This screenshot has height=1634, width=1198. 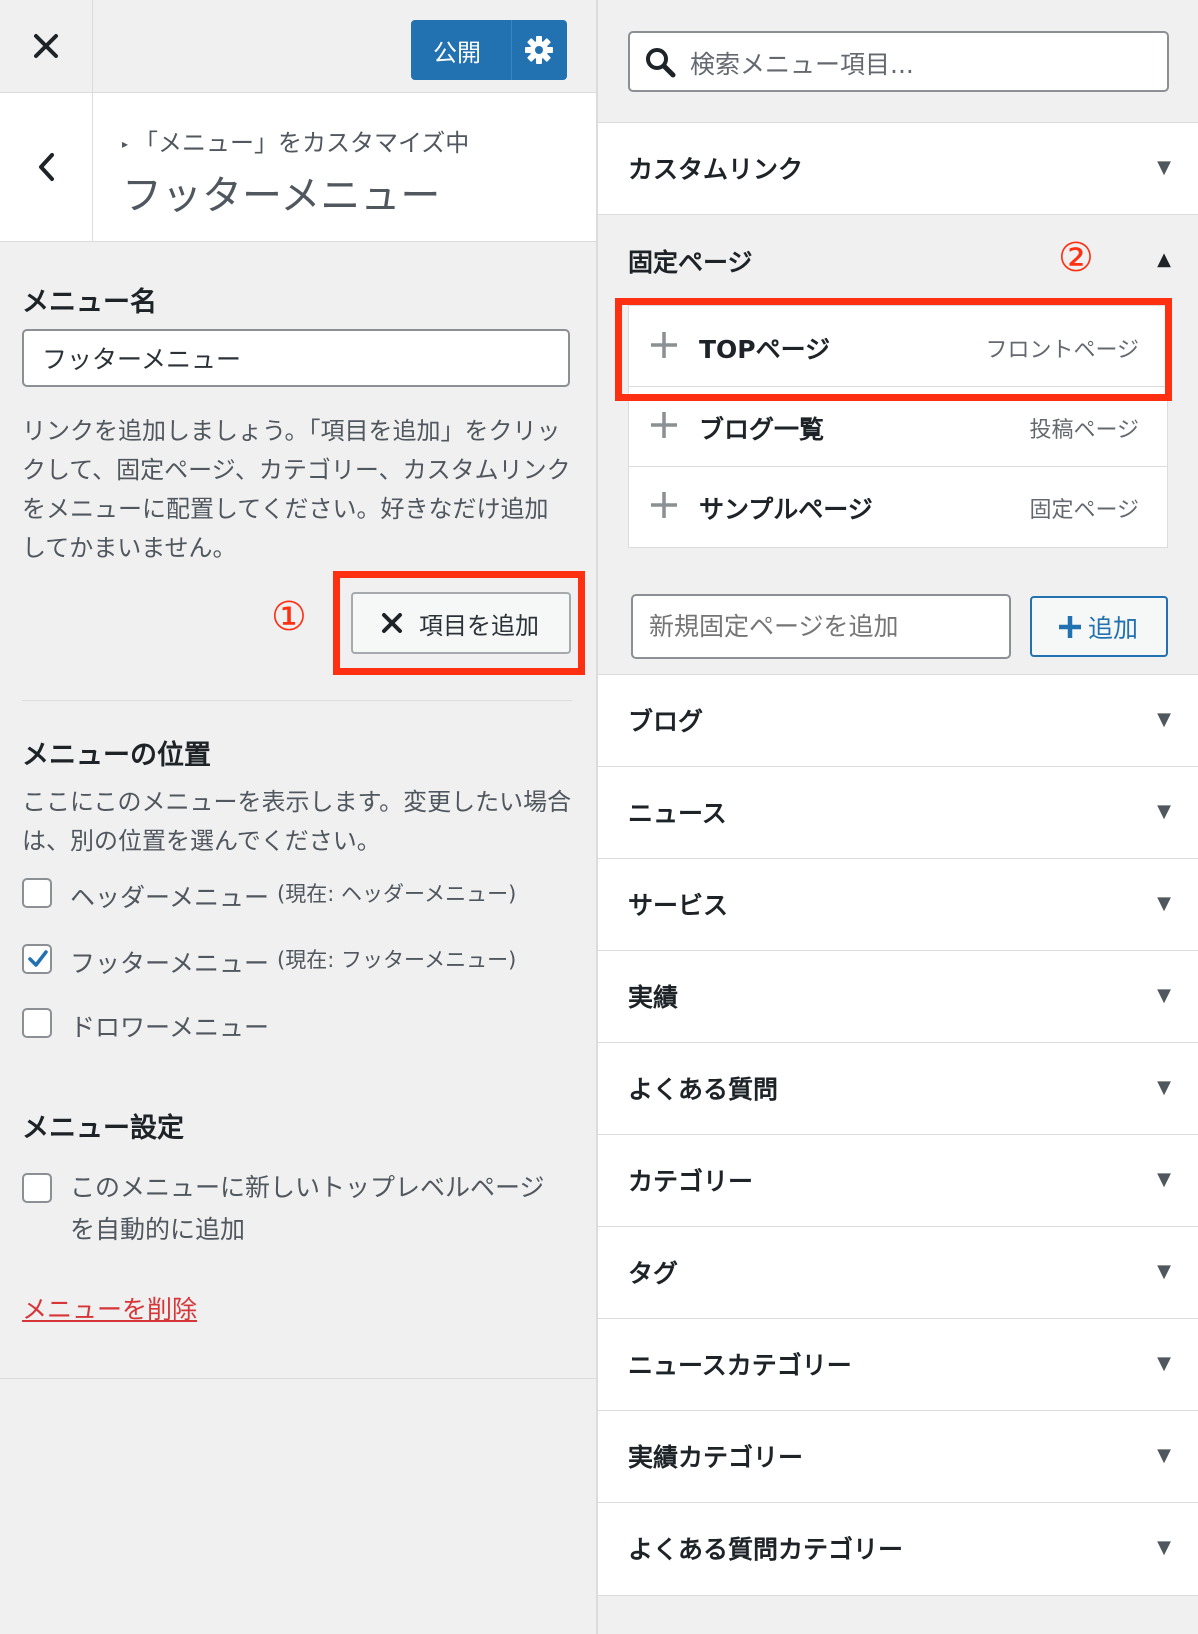 What do you see at coordinates (653, 997) in the screenshot?
I see `section-title: 実績` at bounding box center [653, 997].